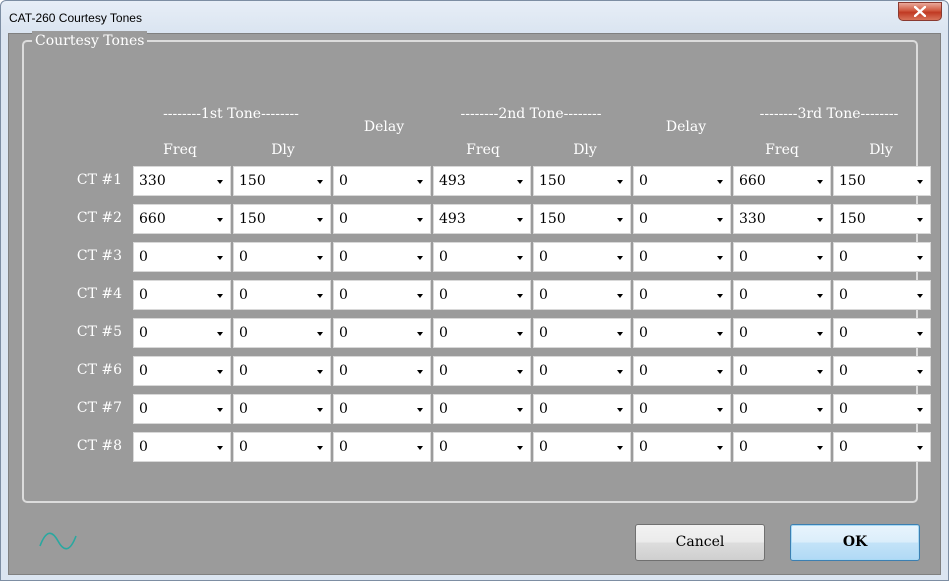 The image size is (949, 581). What do you see at coordinates (682, 257) in the screenshot?
I see `ct3-delay2-combo: 0` at bounding box center [682, 257].